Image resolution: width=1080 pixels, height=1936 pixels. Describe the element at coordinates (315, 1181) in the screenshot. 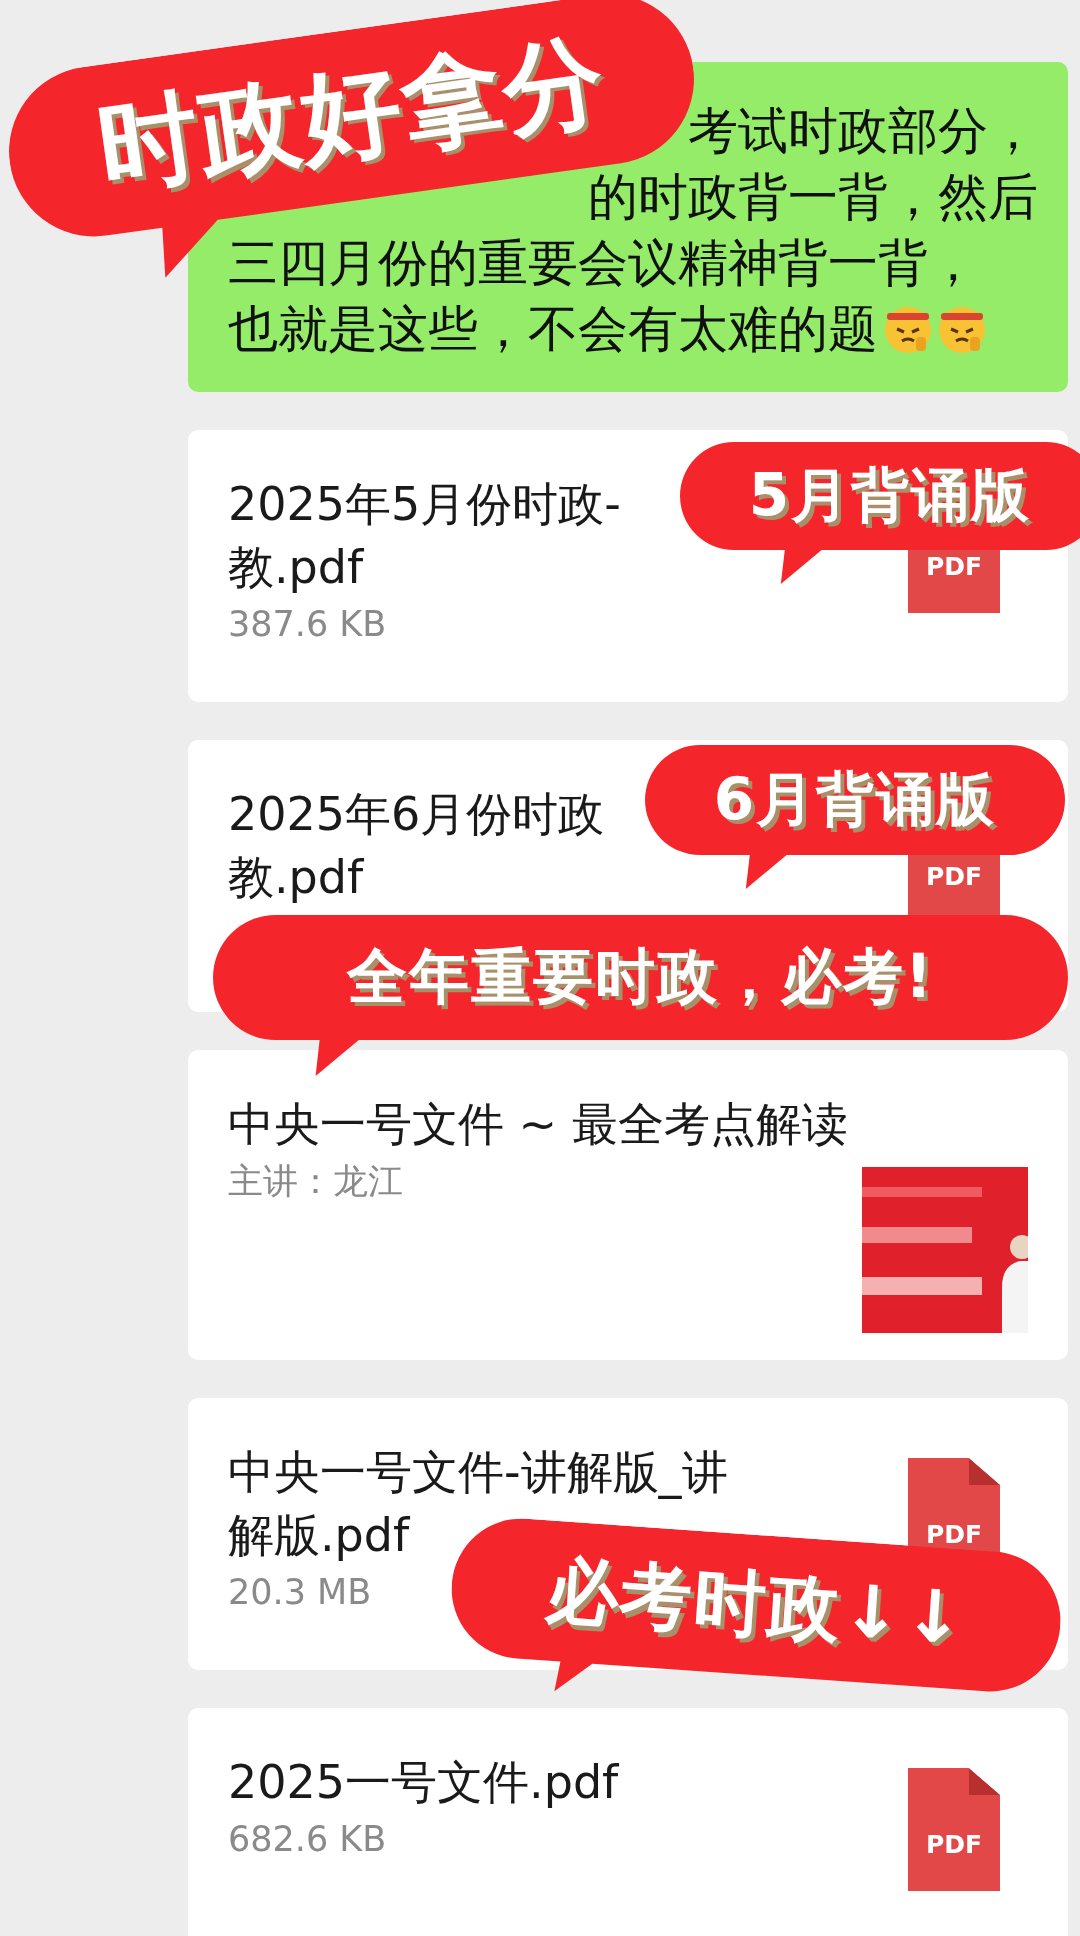

I see `link-subtitle: 主讲：龙江` at that location.